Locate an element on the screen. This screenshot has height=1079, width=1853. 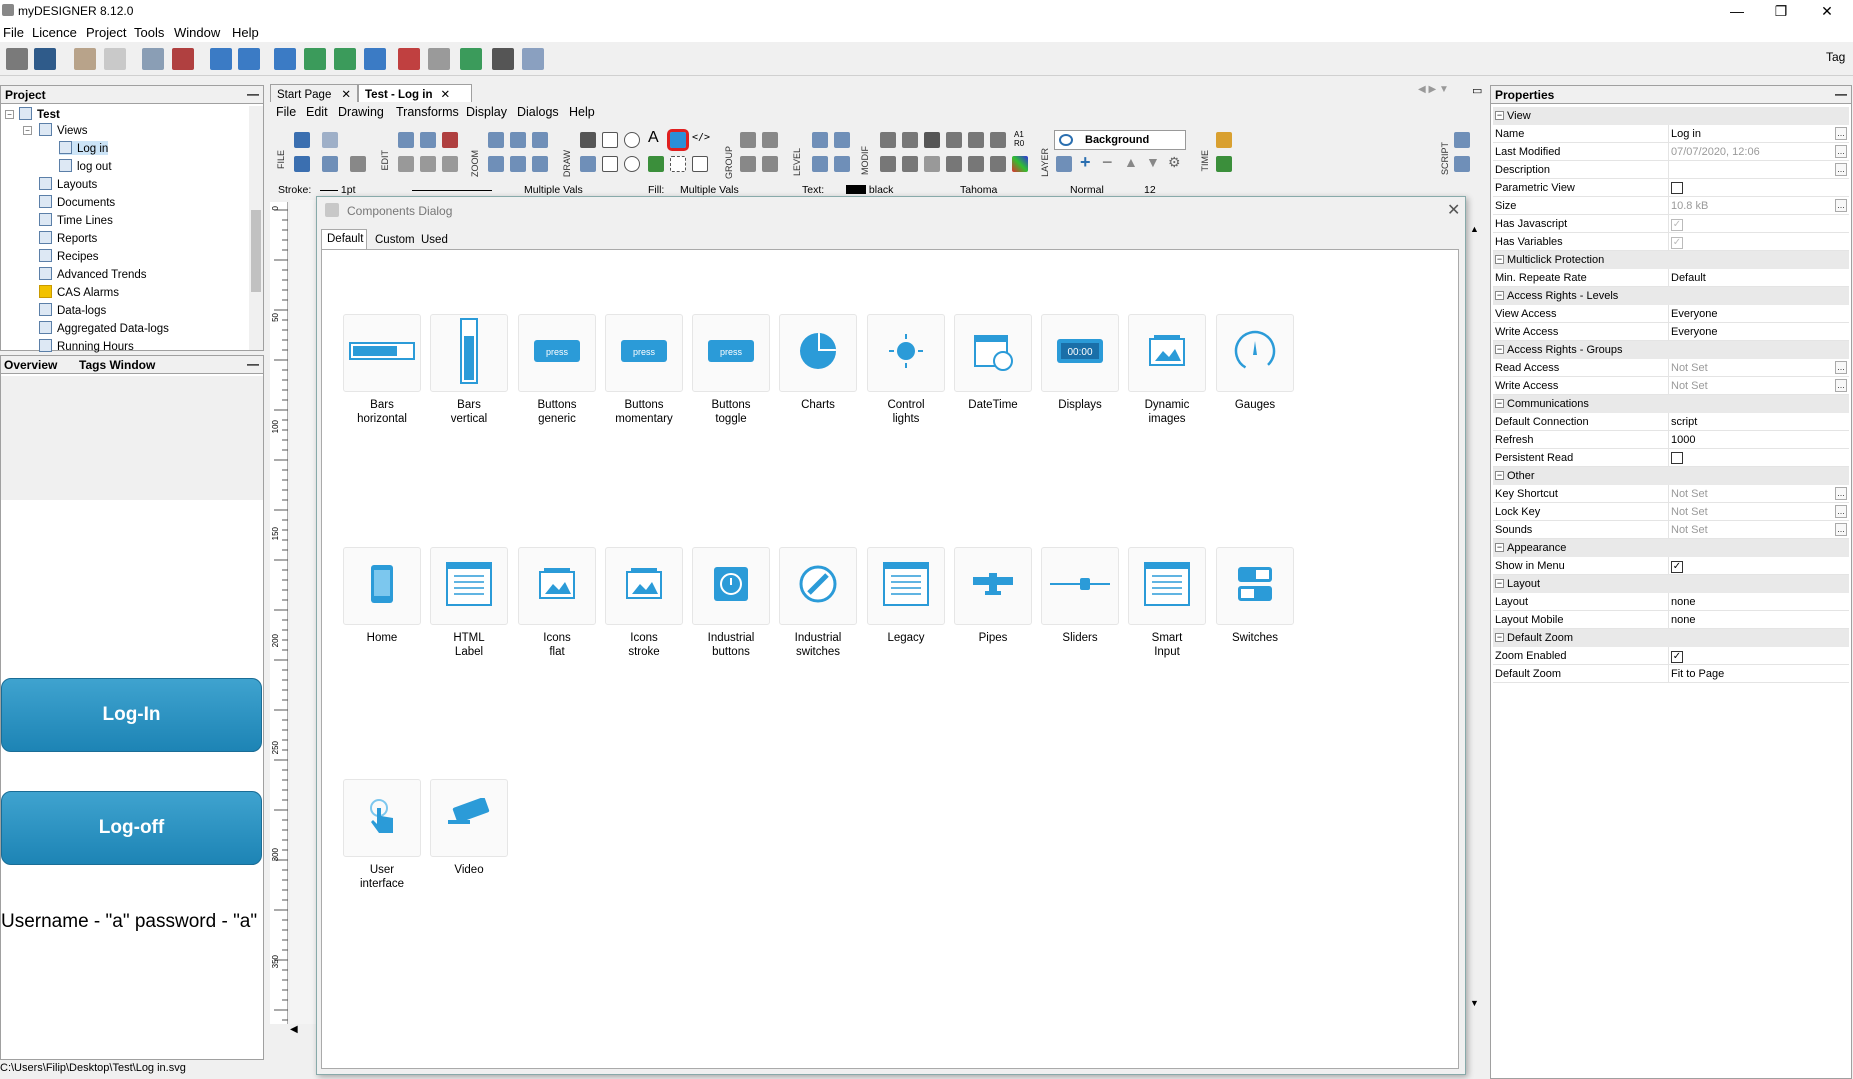
property-value: Log in is located at coordinates (1686, 134).